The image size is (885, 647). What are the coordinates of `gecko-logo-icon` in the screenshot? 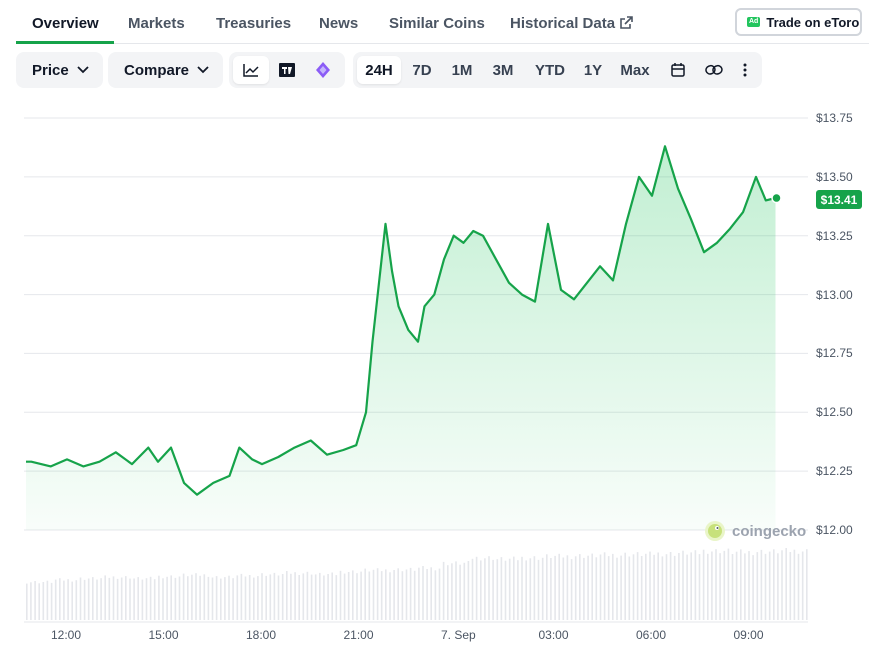 It's located at (715, 531).